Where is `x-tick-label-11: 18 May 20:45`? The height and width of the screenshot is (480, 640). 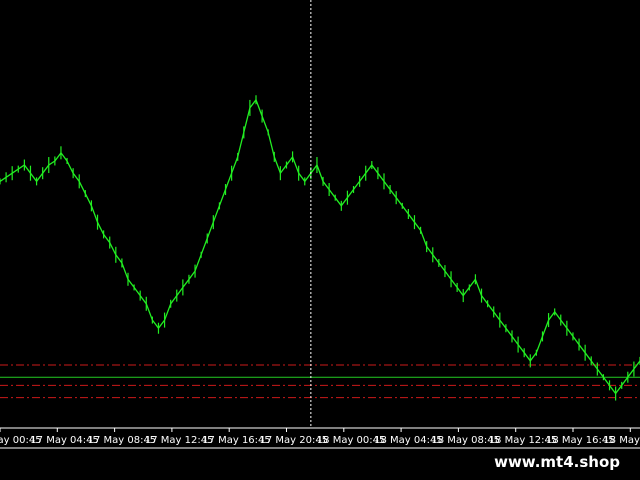 x-tick-label-11: 18 May 20:45 is located at coordinates (621, 440).